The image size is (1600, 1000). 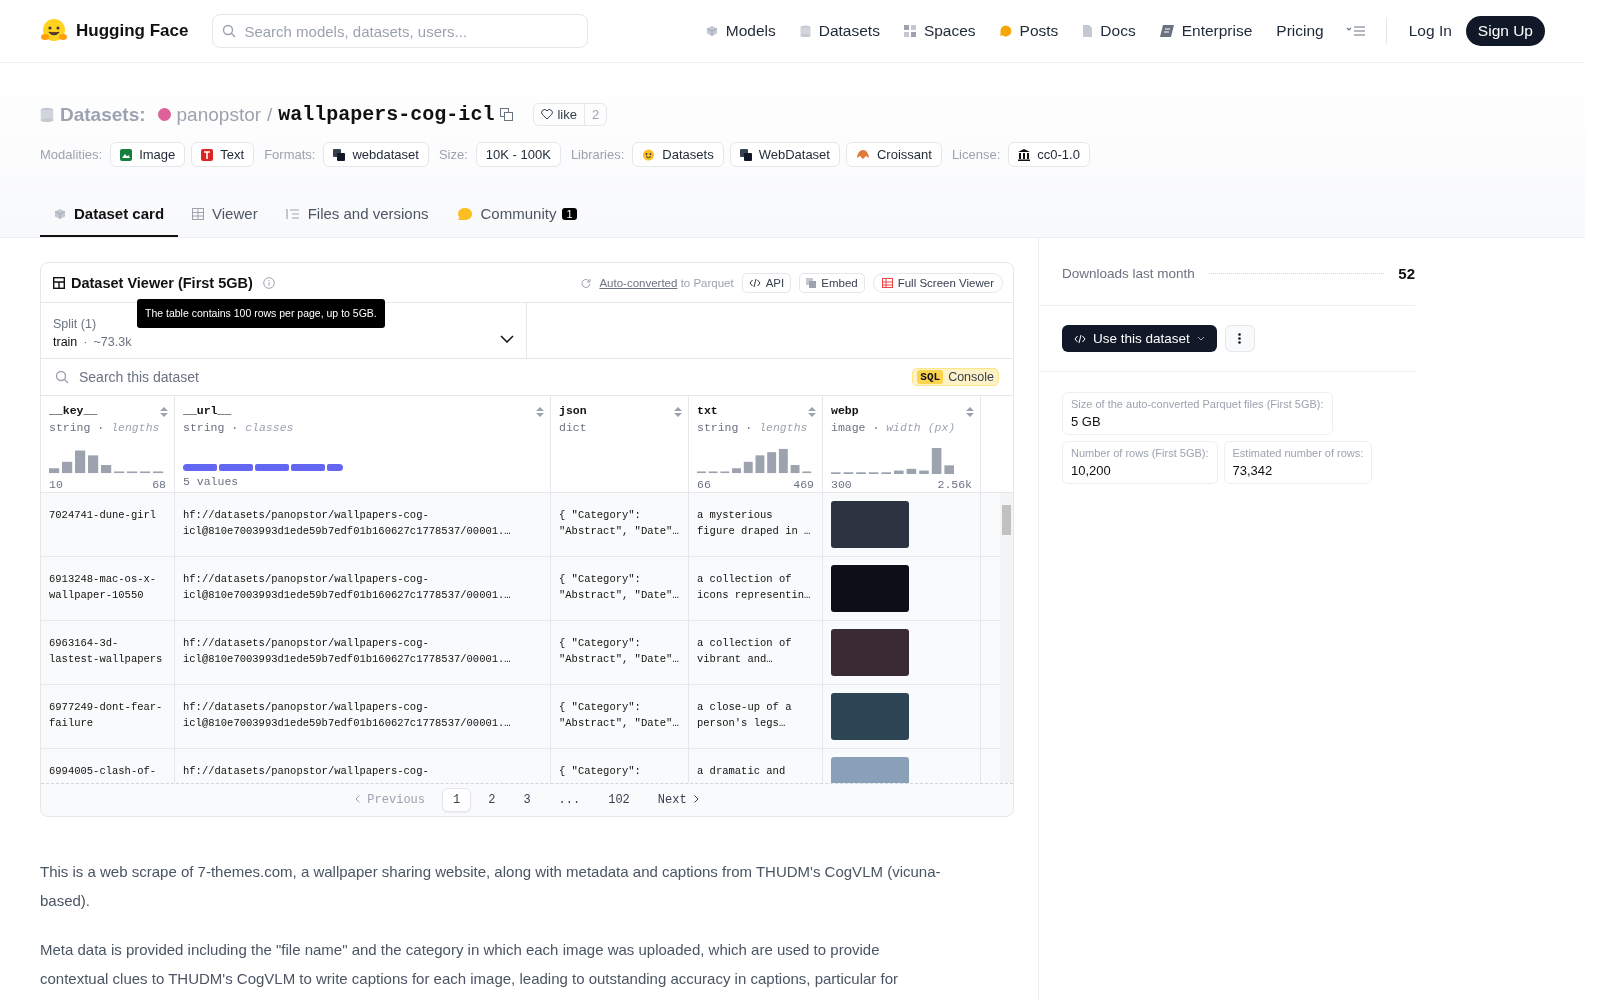 What do you see at coordinates (238, 427) in the screenshot?
I see `column-type: string · classes` at bounding box center [238, 427].